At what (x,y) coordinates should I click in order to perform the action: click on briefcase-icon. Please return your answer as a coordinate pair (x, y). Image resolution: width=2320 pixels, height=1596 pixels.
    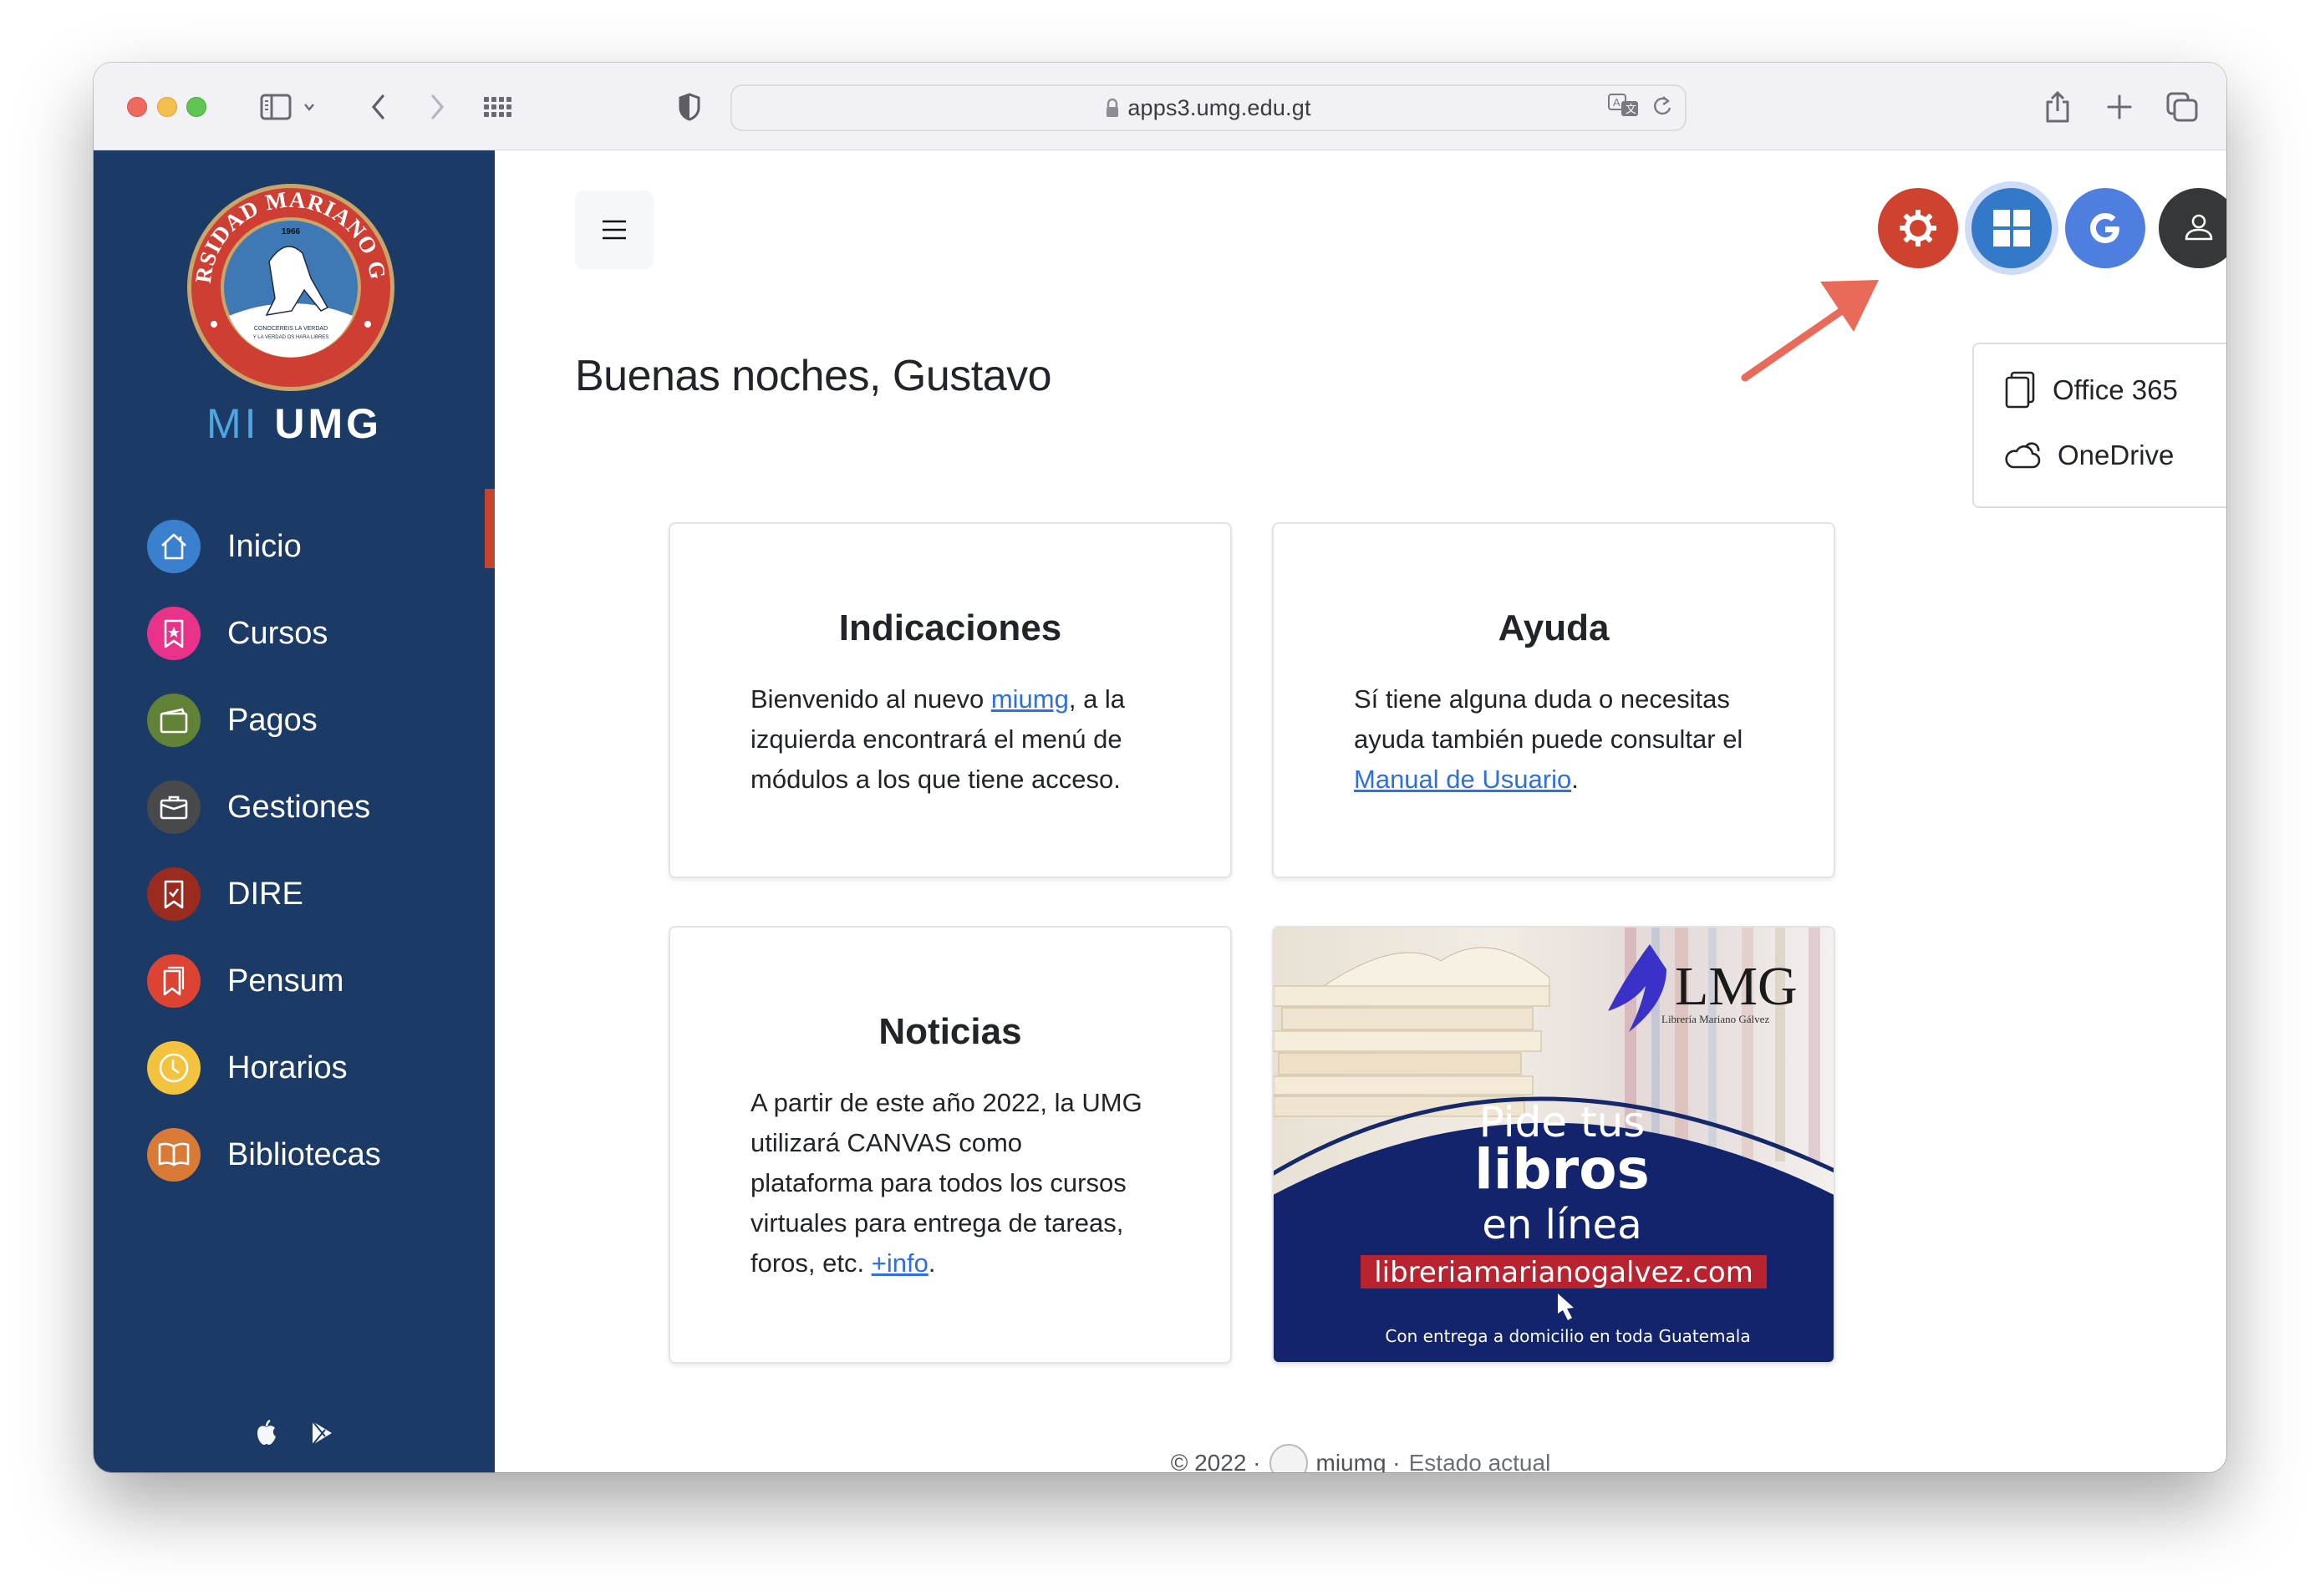
    Looking at the image, I should click on (174, 807).